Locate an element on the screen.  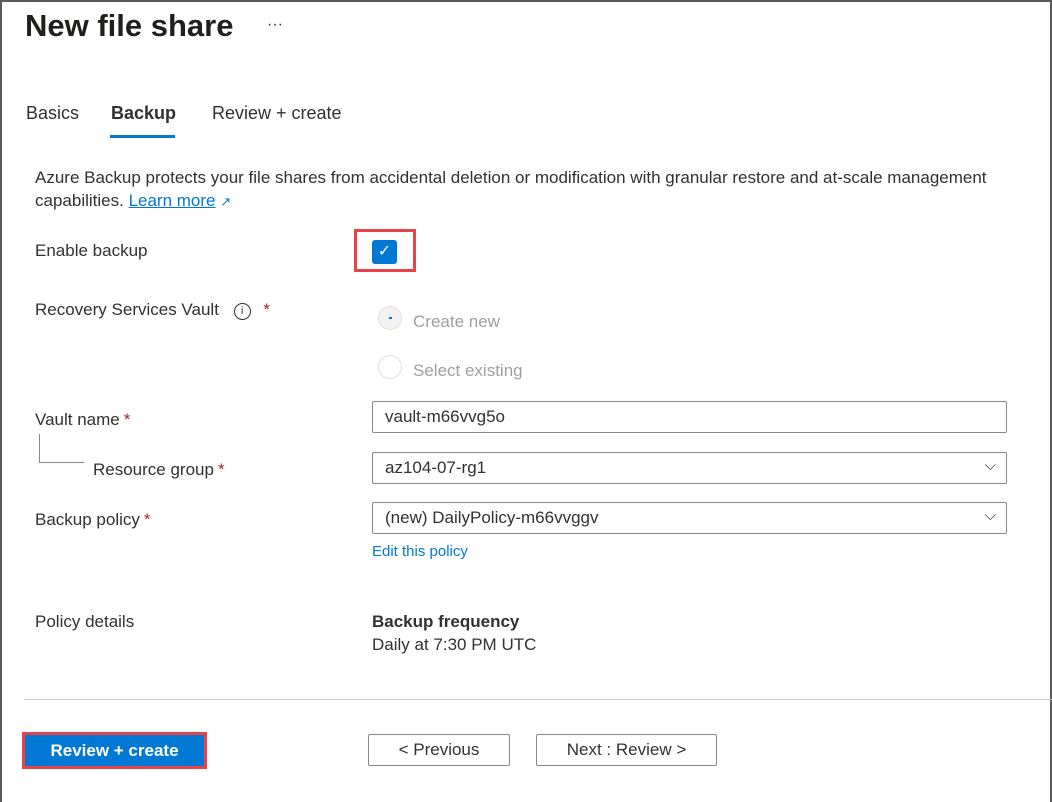
edit-policy-link: Edit this policy is located at coordinates (420, 551).